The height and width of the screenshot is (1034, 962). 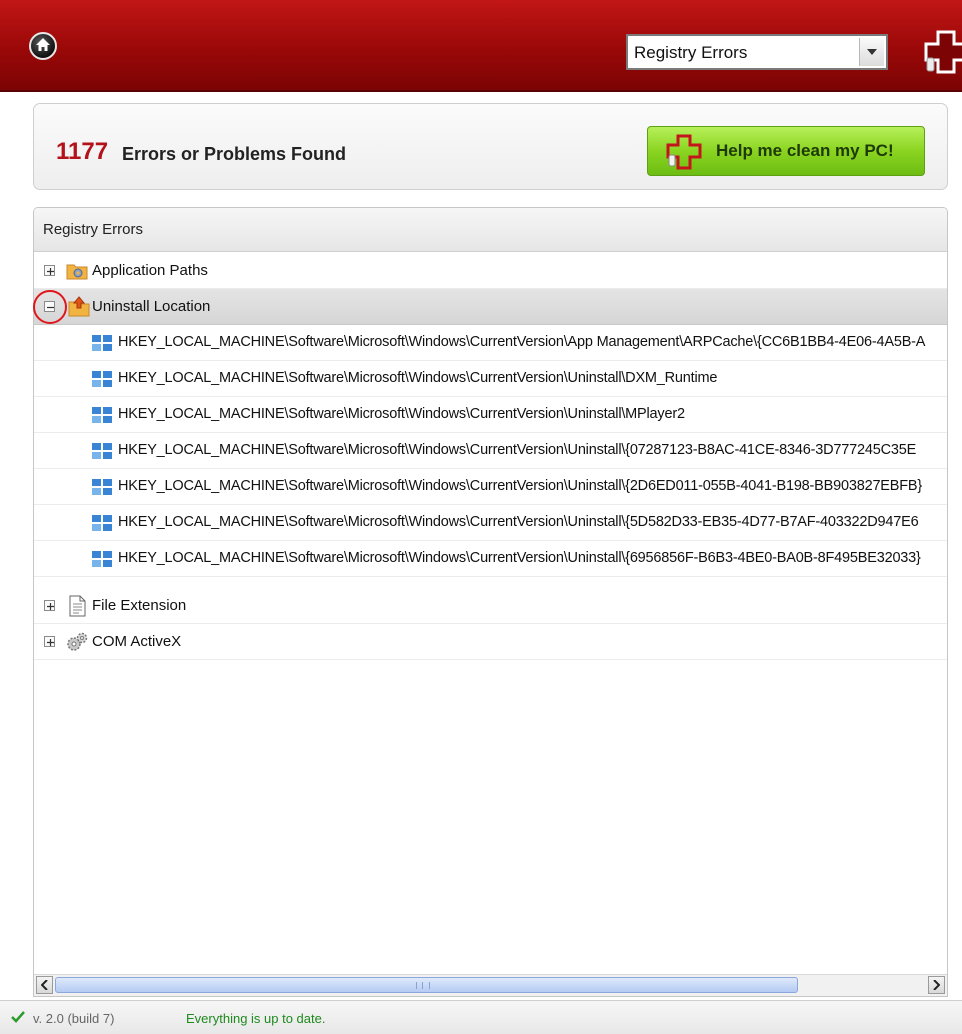 I want to click on horizontal-scrollbar, so click(x=490, y=985).